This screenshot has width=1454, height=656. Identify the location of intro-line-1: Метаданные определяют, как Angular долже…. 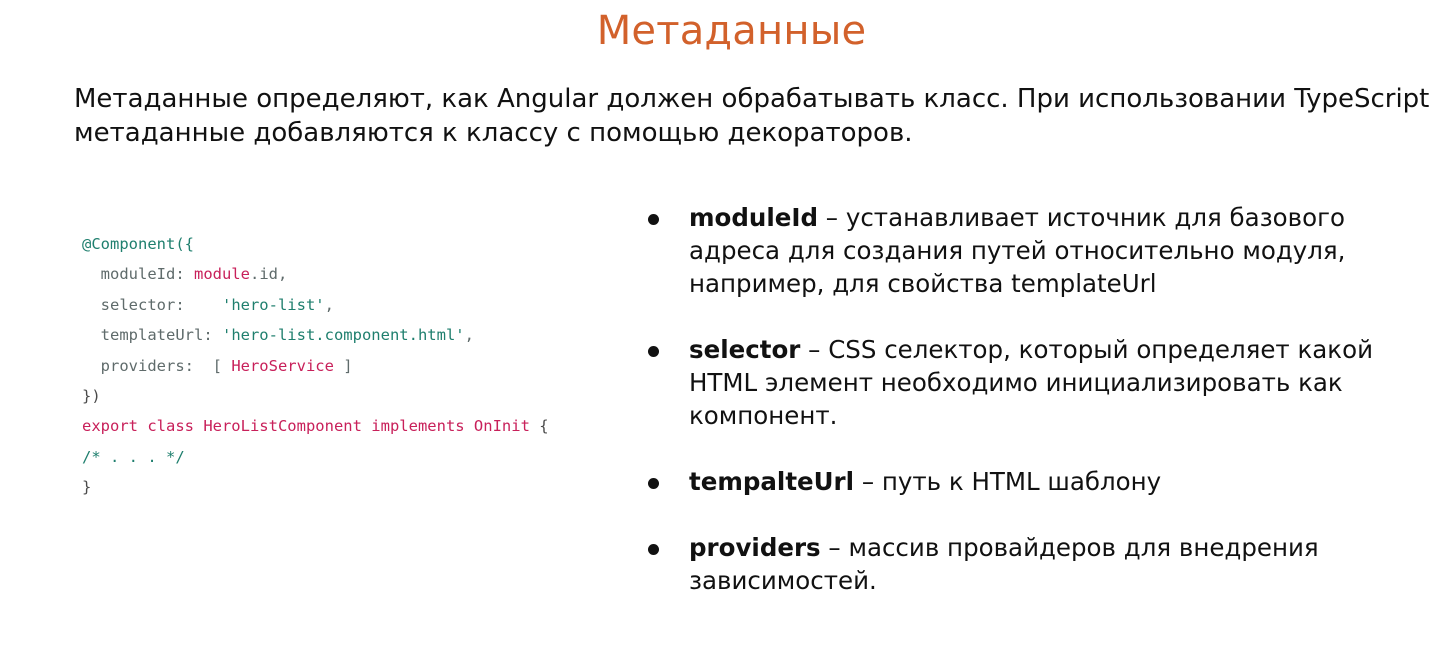
(752, 99).